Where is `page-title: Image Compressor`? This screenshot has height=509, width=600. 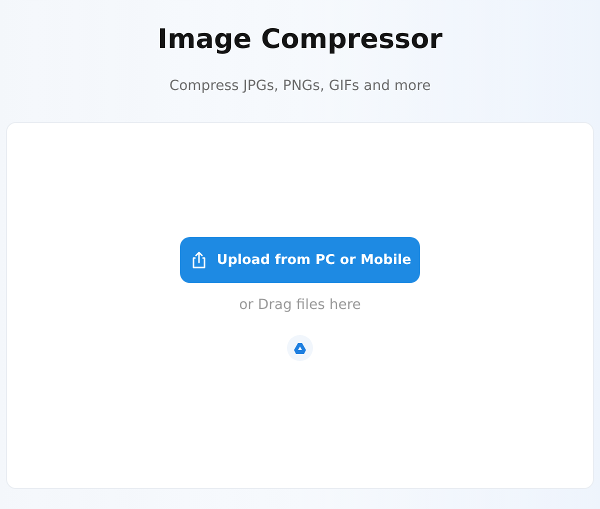
page-title: Image Compressor is located at coordinates (300, 40).